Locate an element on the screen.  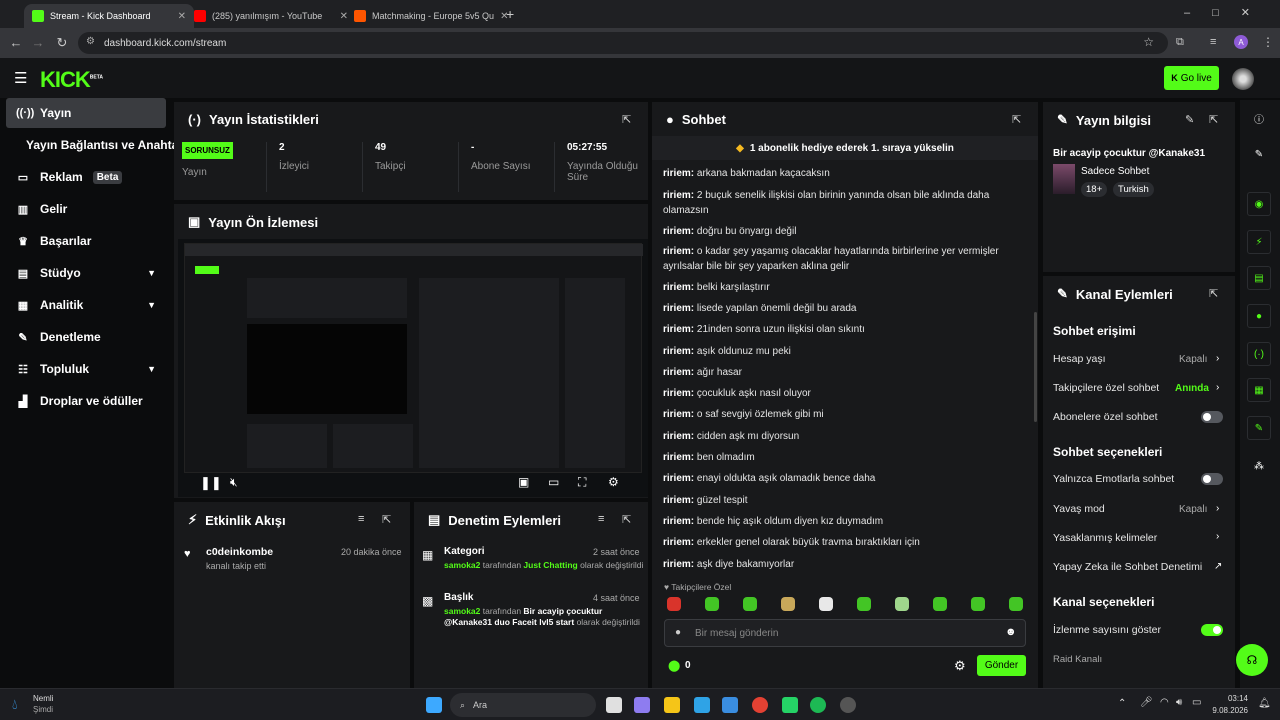
site-info-icon: ⚙ is located at coordinates (90, 41).